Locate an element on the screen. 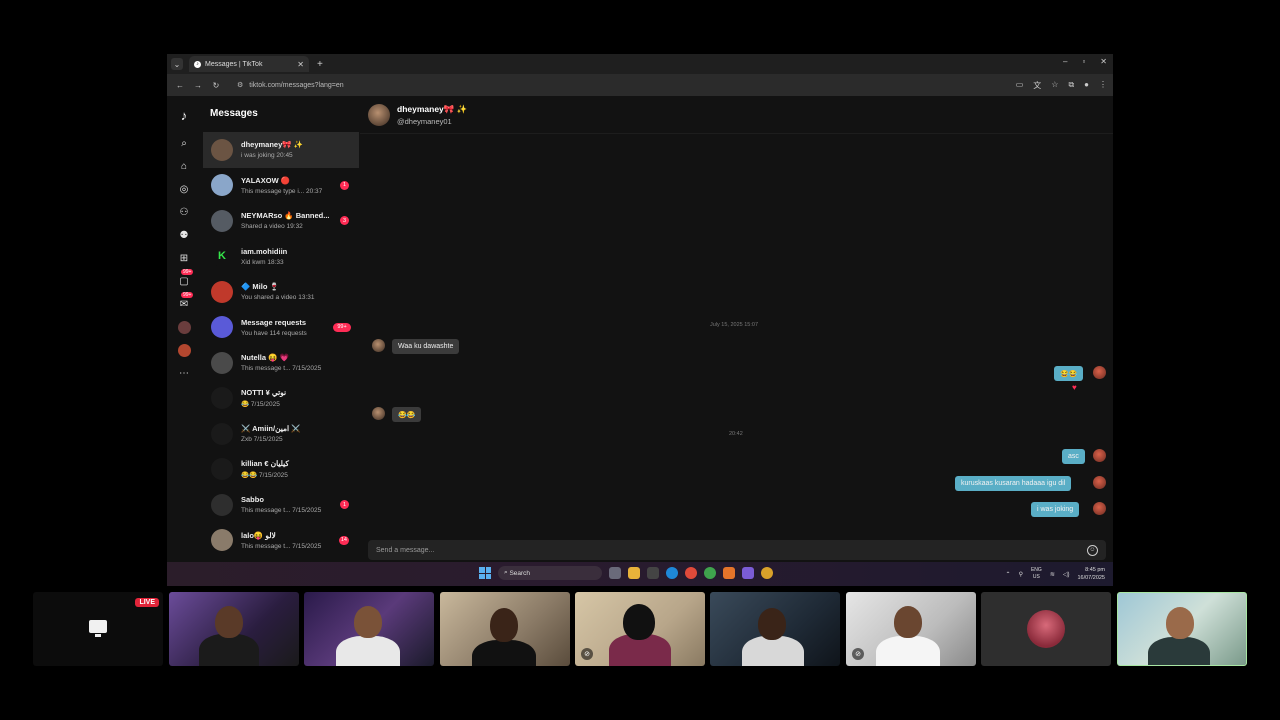  conversation-item: Nutella 😝 💗 This message t... 7/15/2025 is located at coordinates (281, 363).